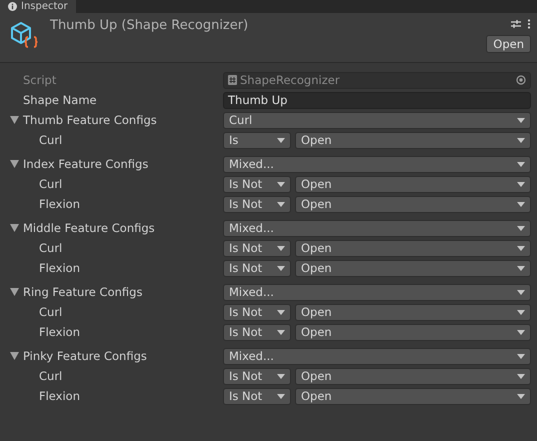 Image resolution: width=537 pixels, height=441 pixels. Describe the element at coordinates (257, 140) in the screenshot. I see `dropdown: Is` at that location.